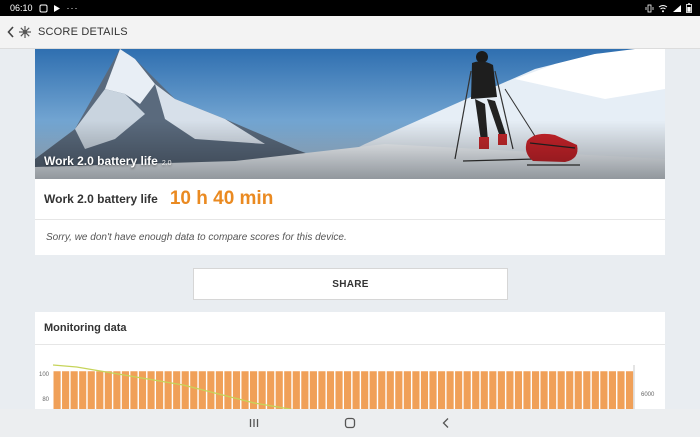 This screenshot has width=700, height=437. What do you see at coordinates (72, 8) in the screenshot?
I see `more-dots-icon: ···` at bounding box center [72, 8].